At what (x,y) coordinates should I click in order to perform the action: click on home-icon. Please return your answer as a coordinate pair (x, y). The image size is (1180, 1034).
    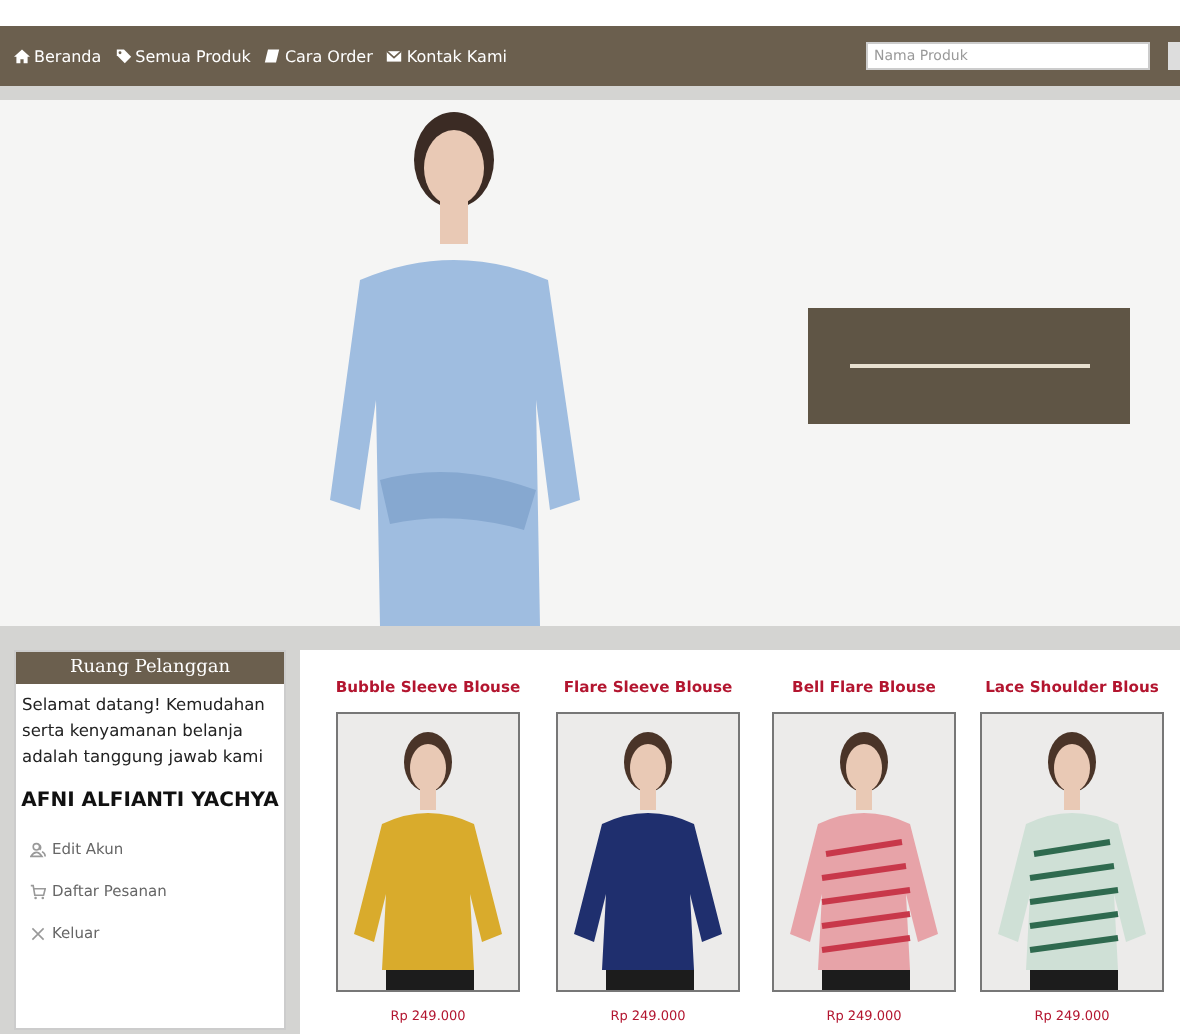
    Looking at the image, I should click on (22, 56).